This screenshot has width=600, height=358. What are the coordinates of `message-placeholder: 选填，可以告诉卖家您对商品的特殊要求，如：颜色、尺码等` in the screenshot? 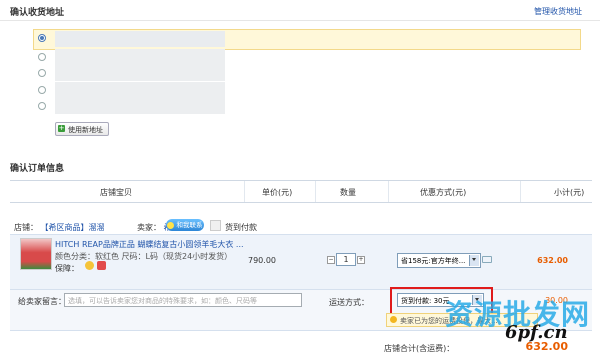 It's located at (162, 301).